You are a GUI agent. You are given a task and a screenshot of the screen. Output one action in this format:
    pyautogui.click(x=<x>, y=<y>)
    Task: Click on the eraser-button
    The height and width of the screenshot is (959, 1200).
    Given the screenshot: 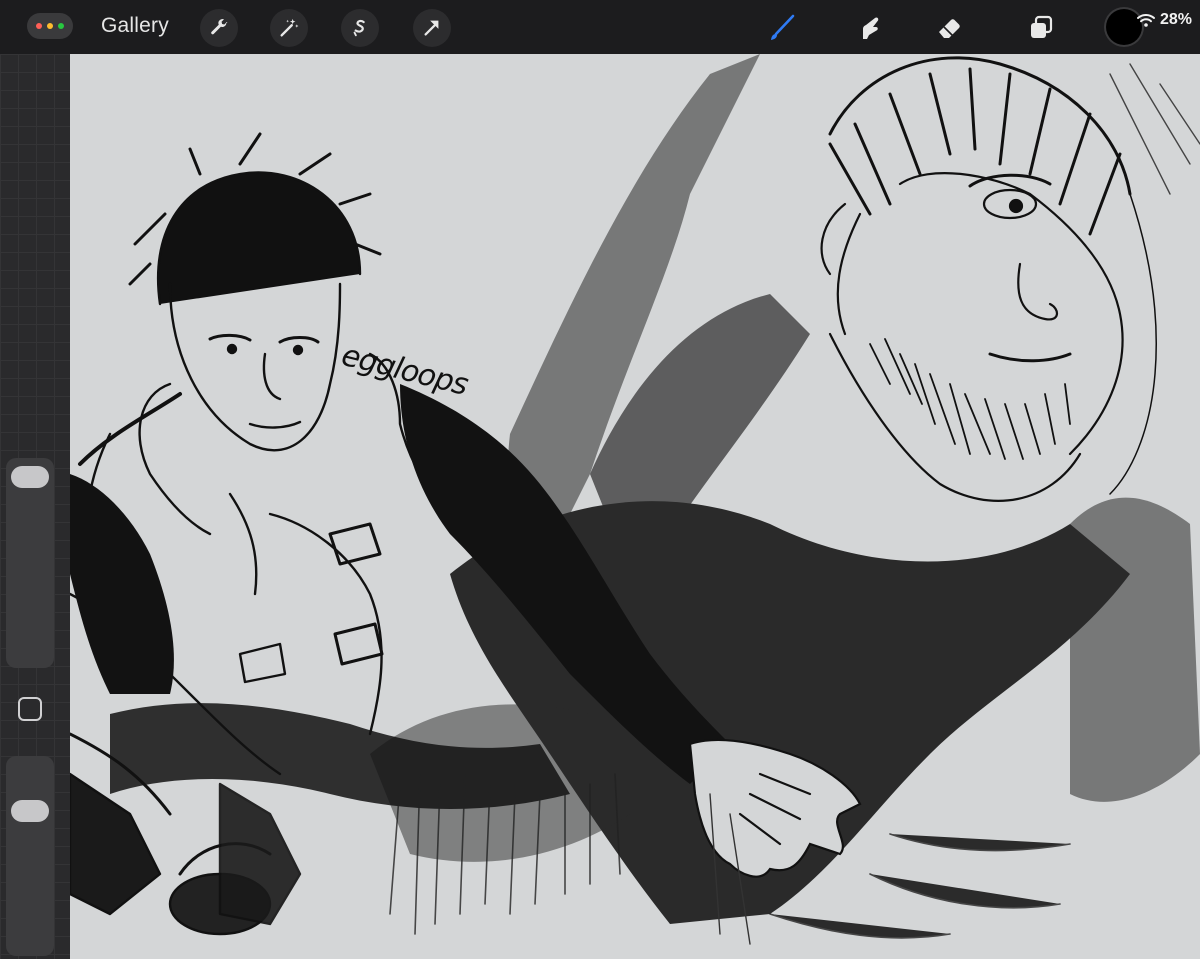 What is the action you would take?
    pyautogui.click(x=950, y=28)
    